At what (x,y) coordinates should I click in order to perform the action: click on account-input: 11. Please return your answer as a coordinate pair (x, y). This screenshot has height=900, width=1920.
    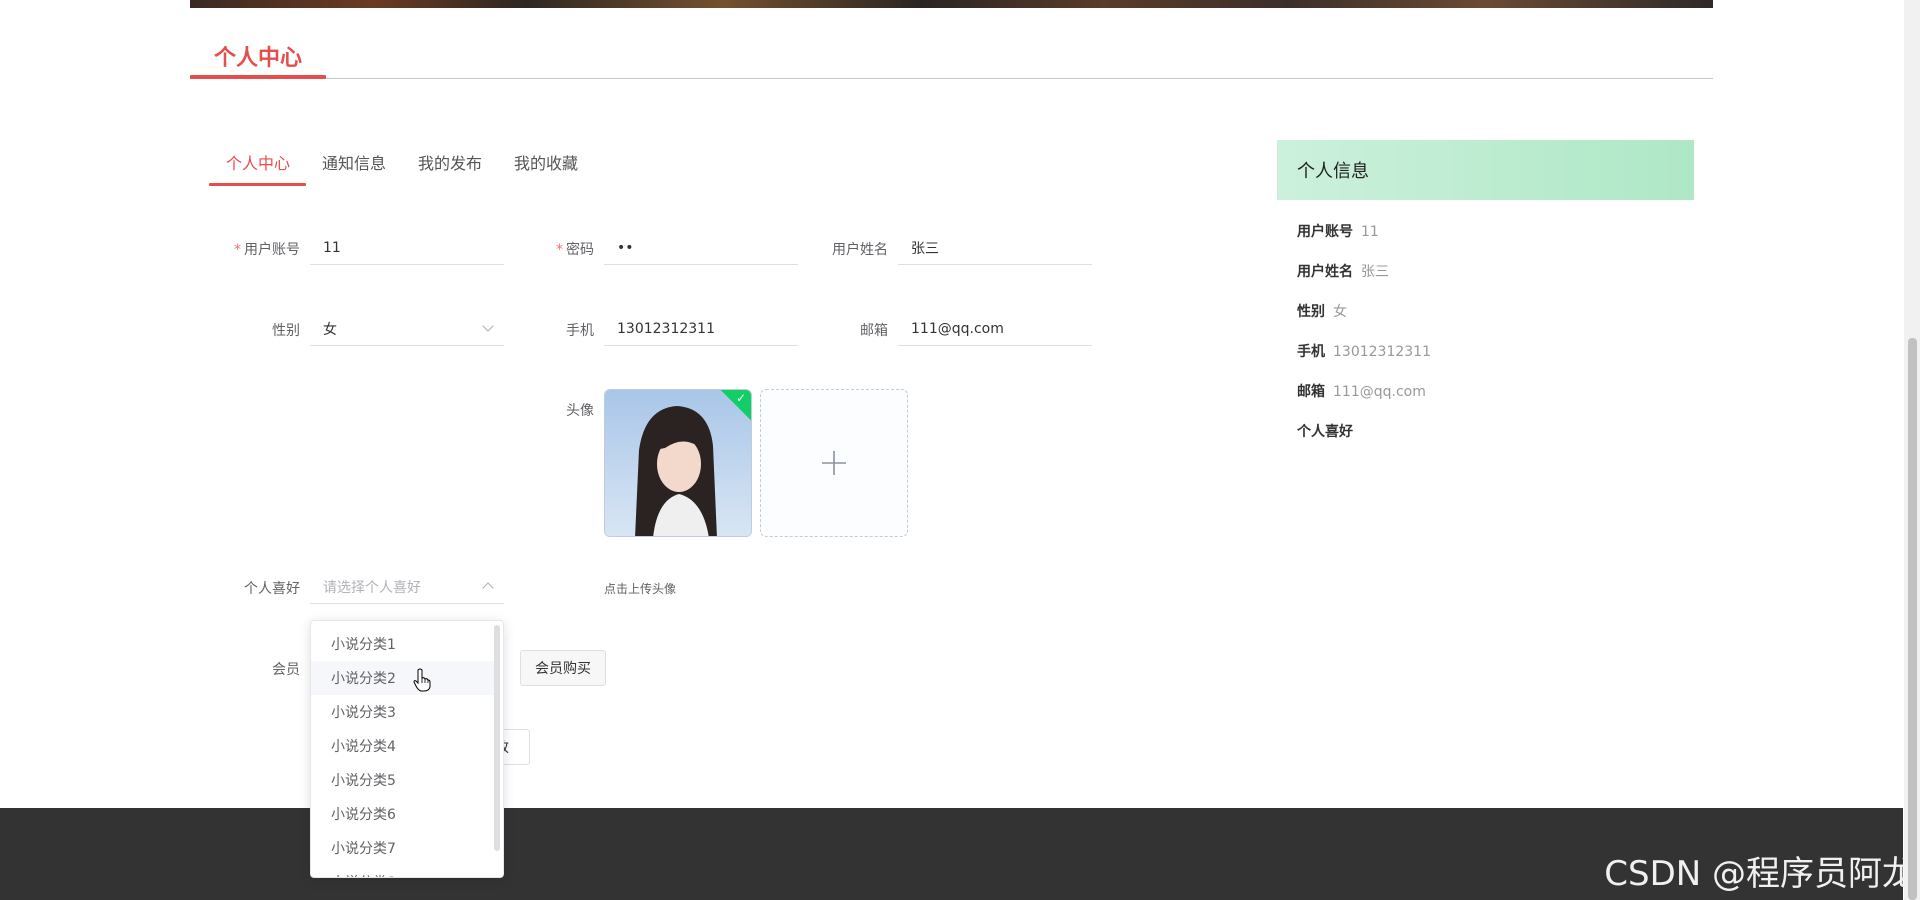
    Looking at the image, I should click on (407, 248).